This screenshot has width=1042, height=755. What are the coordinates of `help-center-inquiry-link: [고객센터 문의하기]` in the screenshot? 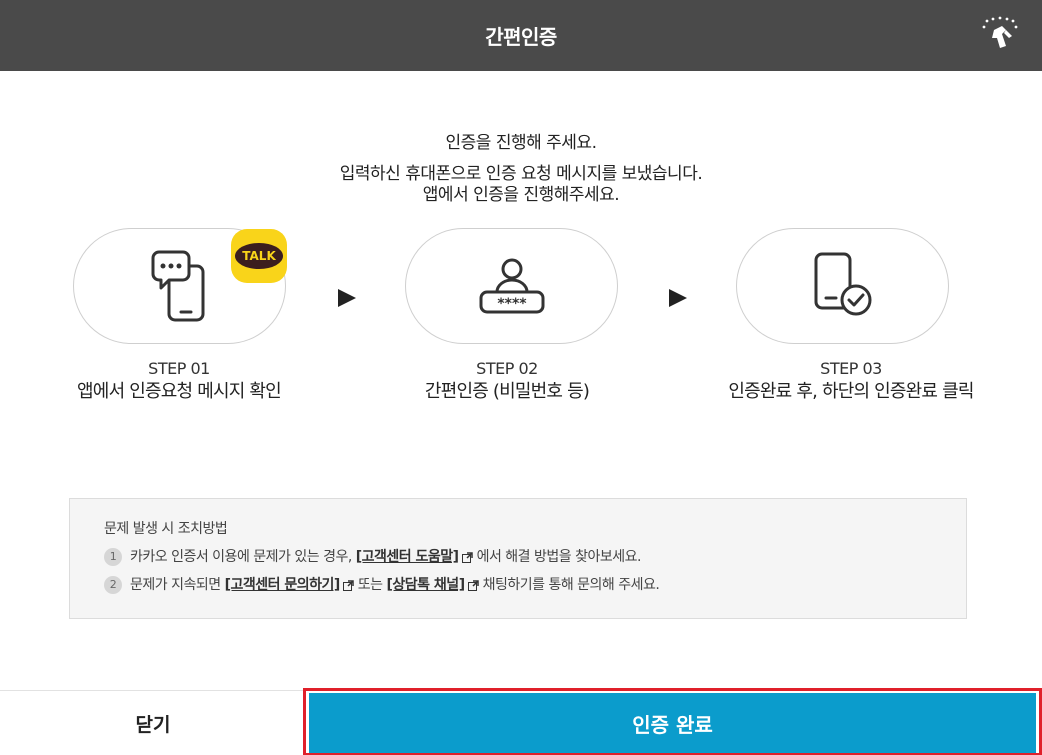 It's located at (283, 585).